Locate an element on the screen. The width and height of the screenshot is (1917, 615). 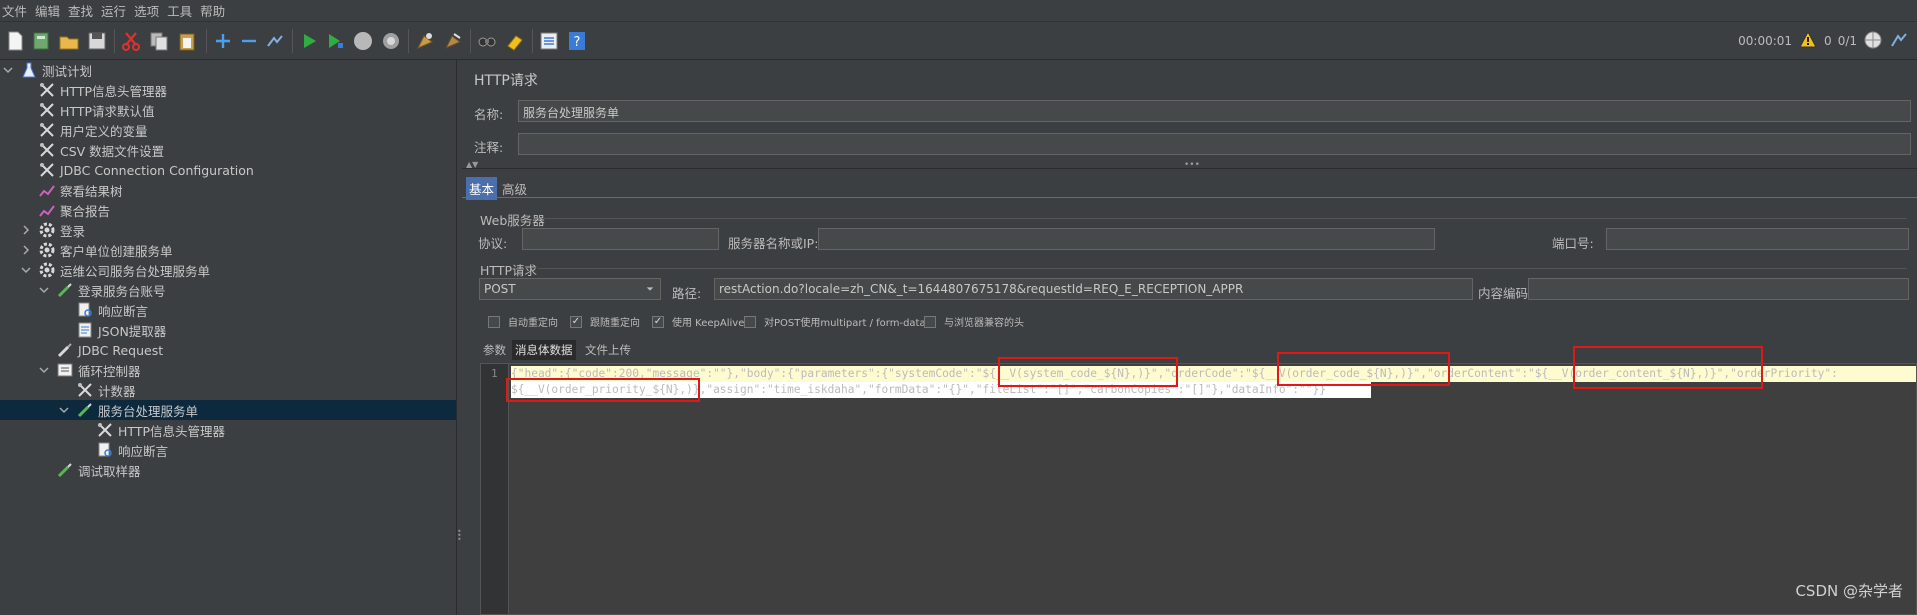
menu-search: 查找 is located at coordinates (82, 10).